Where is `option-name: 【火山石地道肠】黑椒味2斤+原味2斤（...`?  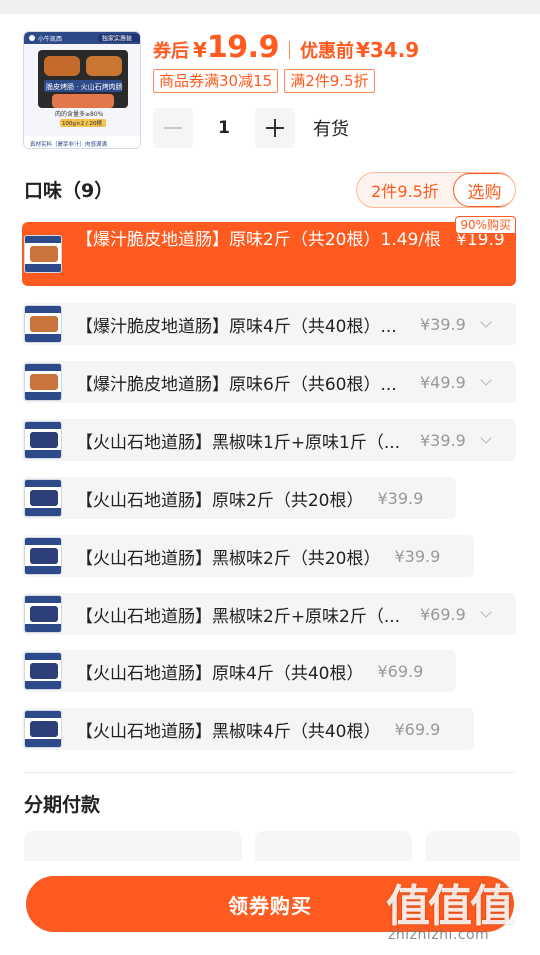 option-name: 【火山石地道肠】黑椒味2斤+原味2斤（... is located at coordinates (238, 616).